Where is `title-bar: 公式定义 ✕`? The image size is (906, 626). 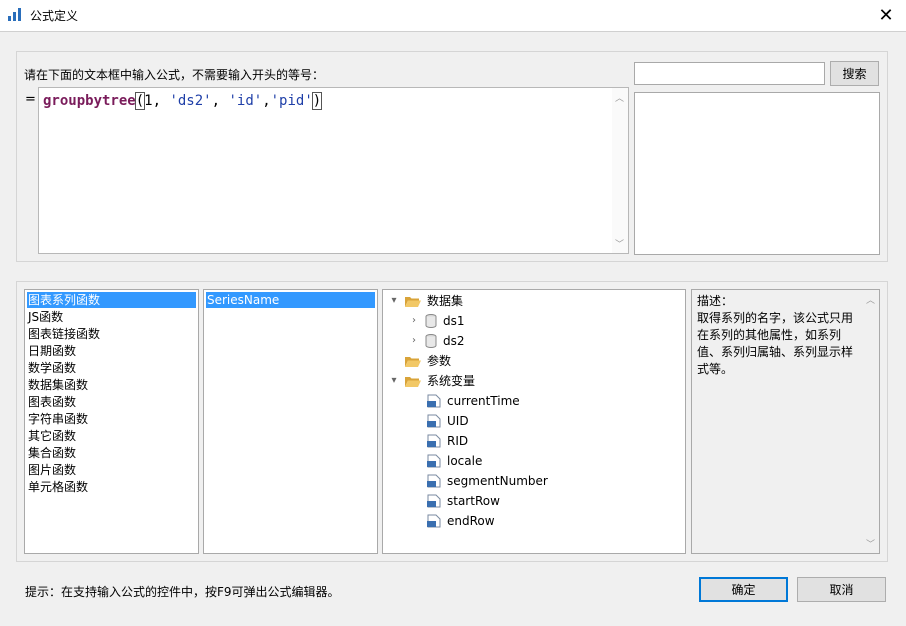 title-bar: 公式定义 ✕ is located at coordinates (453, 15).